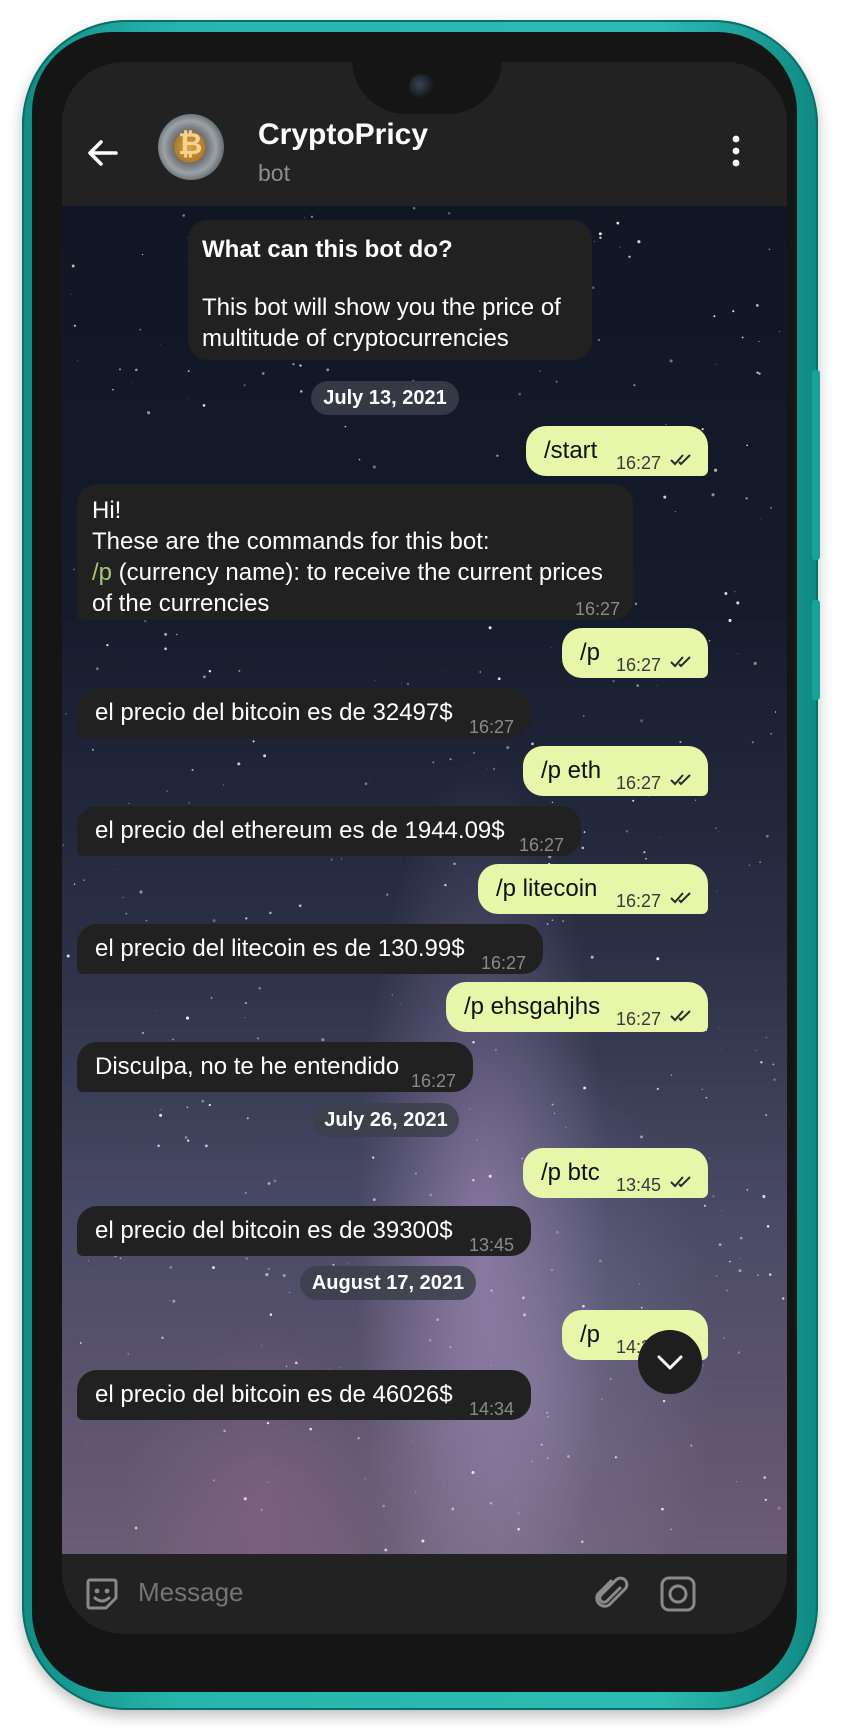  Describe the element at coordinates (348, 1592) in the screenshot. I see `message-input` at that location.